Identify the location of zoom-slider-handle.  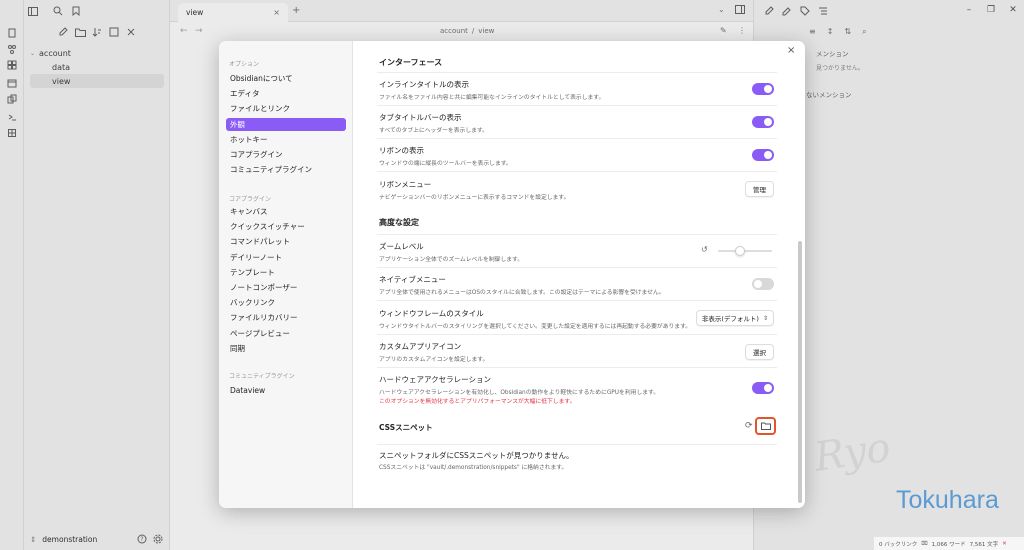
(739, 251).